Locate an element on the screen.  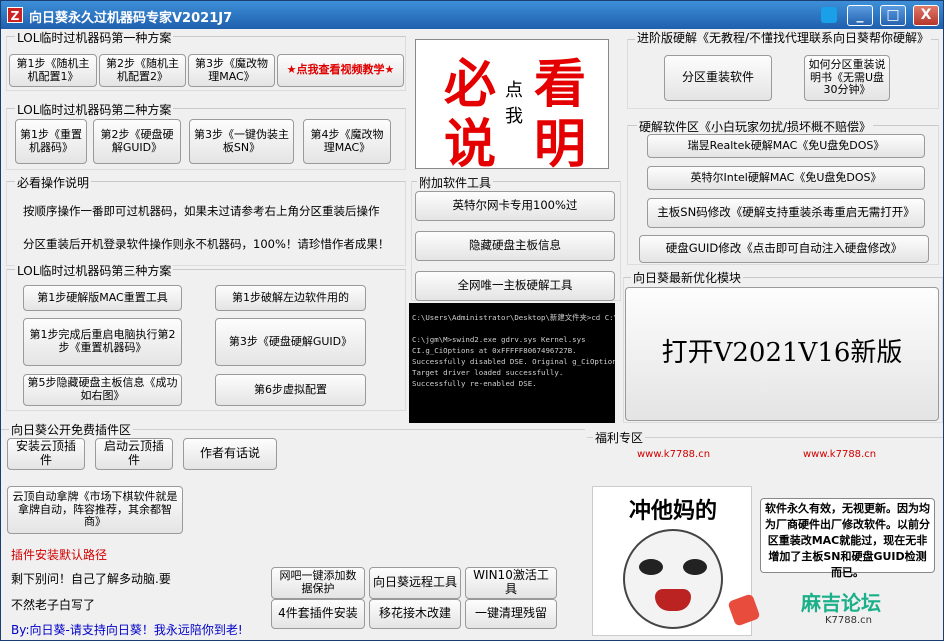
banner-mid-2: 我 is located at coordinates (514, 116).